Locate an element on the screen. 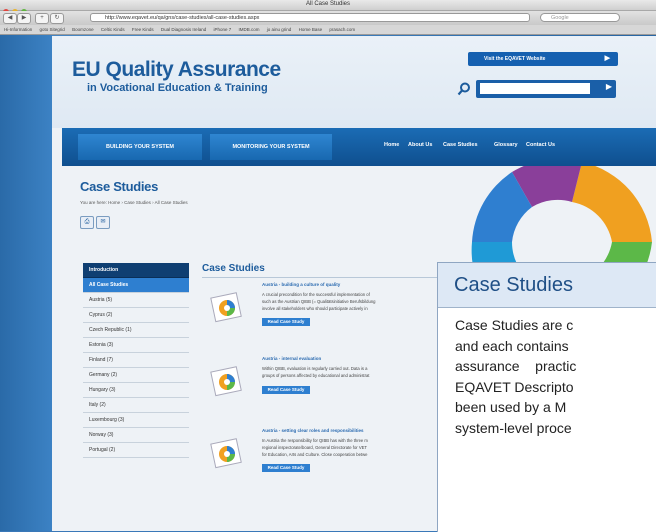 The width and height of the screenshot is (656, 532). callout-text-line: assurance practic is located at coordinates (516, 366).